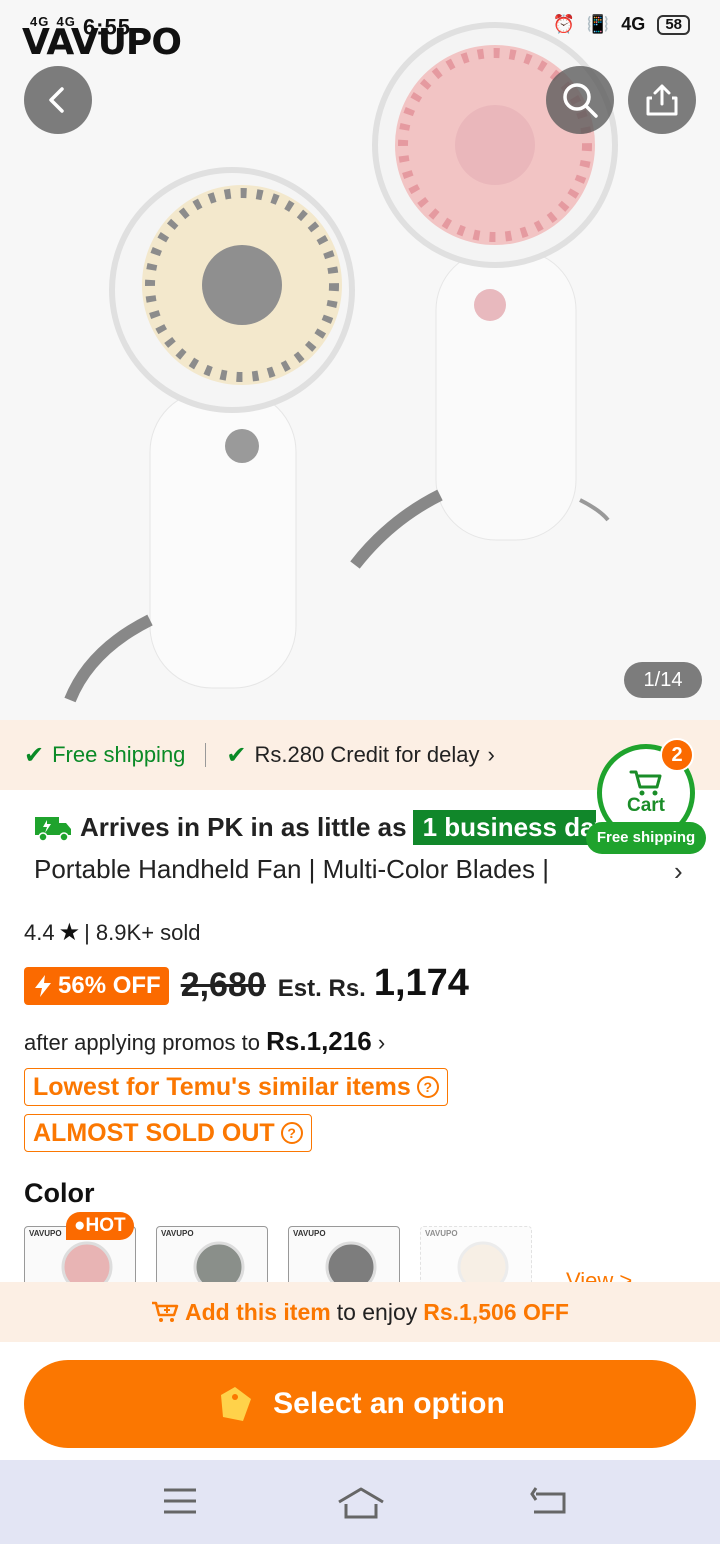  I want to click on delivery-highlight: 1 business day, so click(504, 827).